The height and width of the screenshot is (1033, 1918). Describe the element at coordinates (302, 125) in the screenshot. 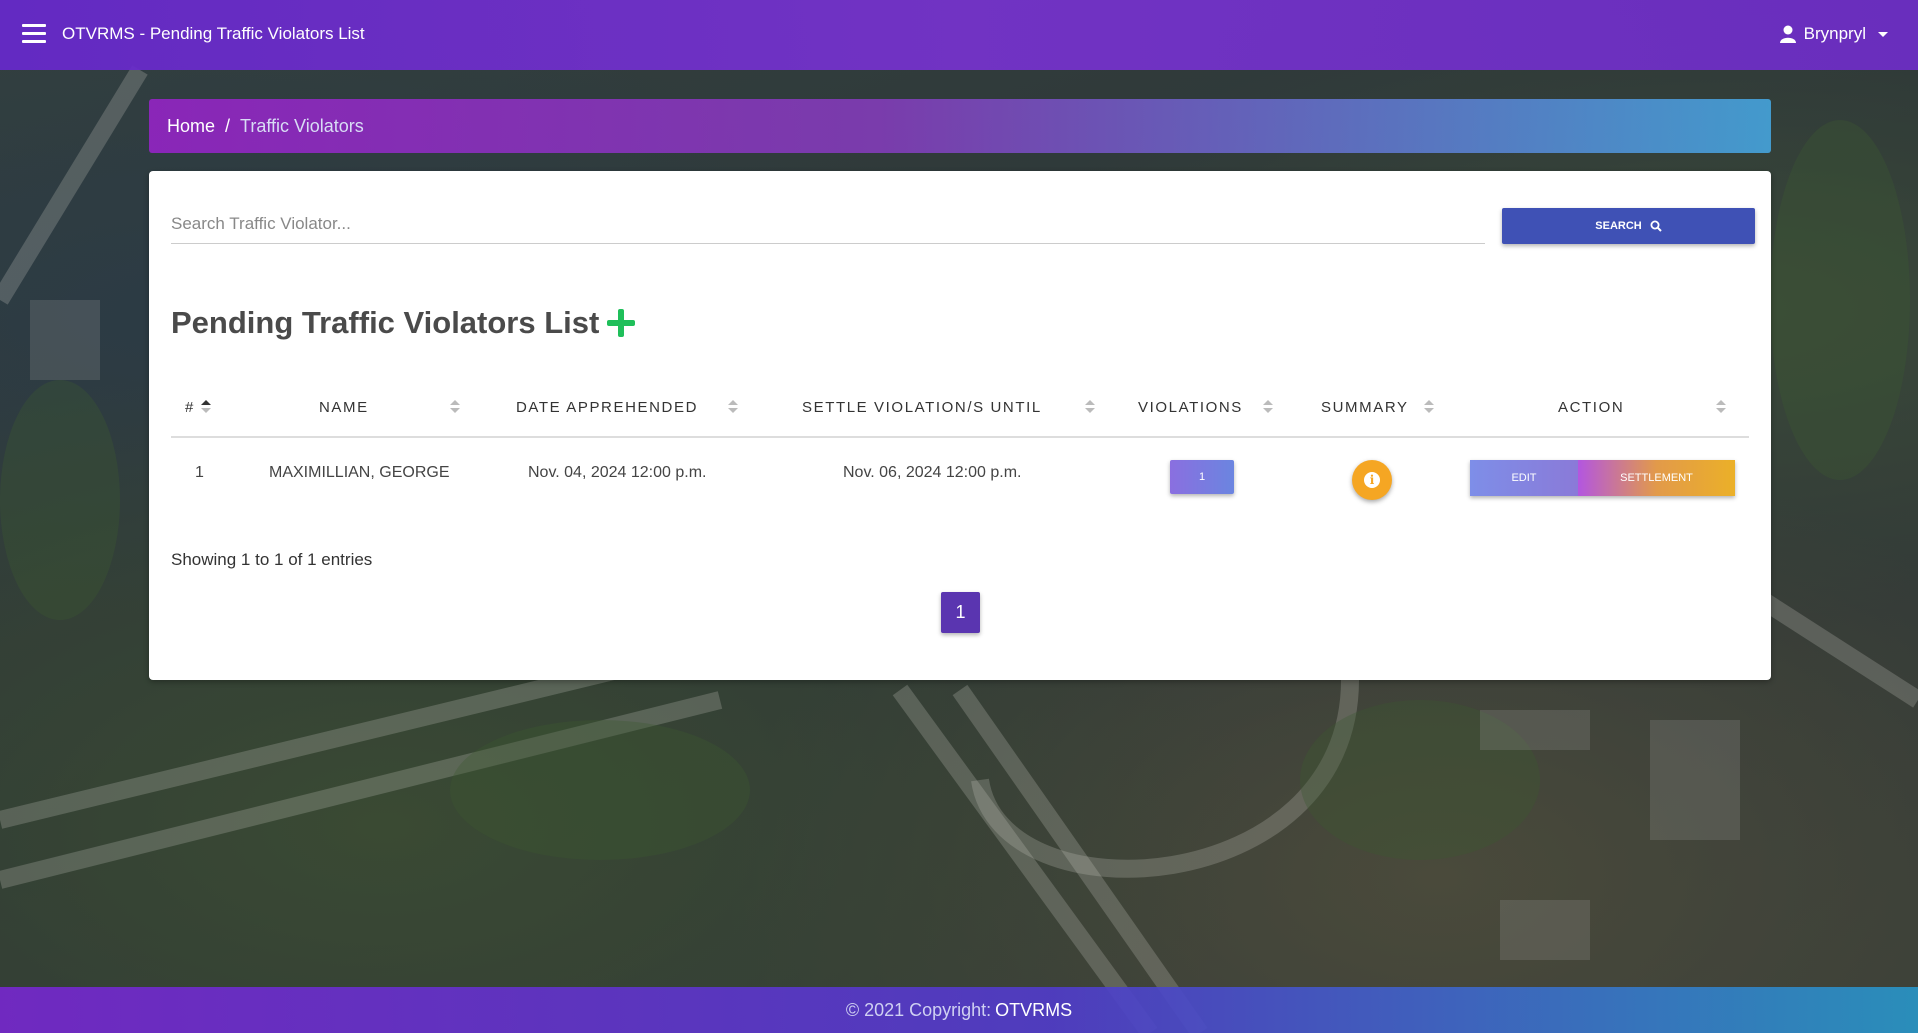

I see `breadcrumb-current: Traffic Violators` at that location.